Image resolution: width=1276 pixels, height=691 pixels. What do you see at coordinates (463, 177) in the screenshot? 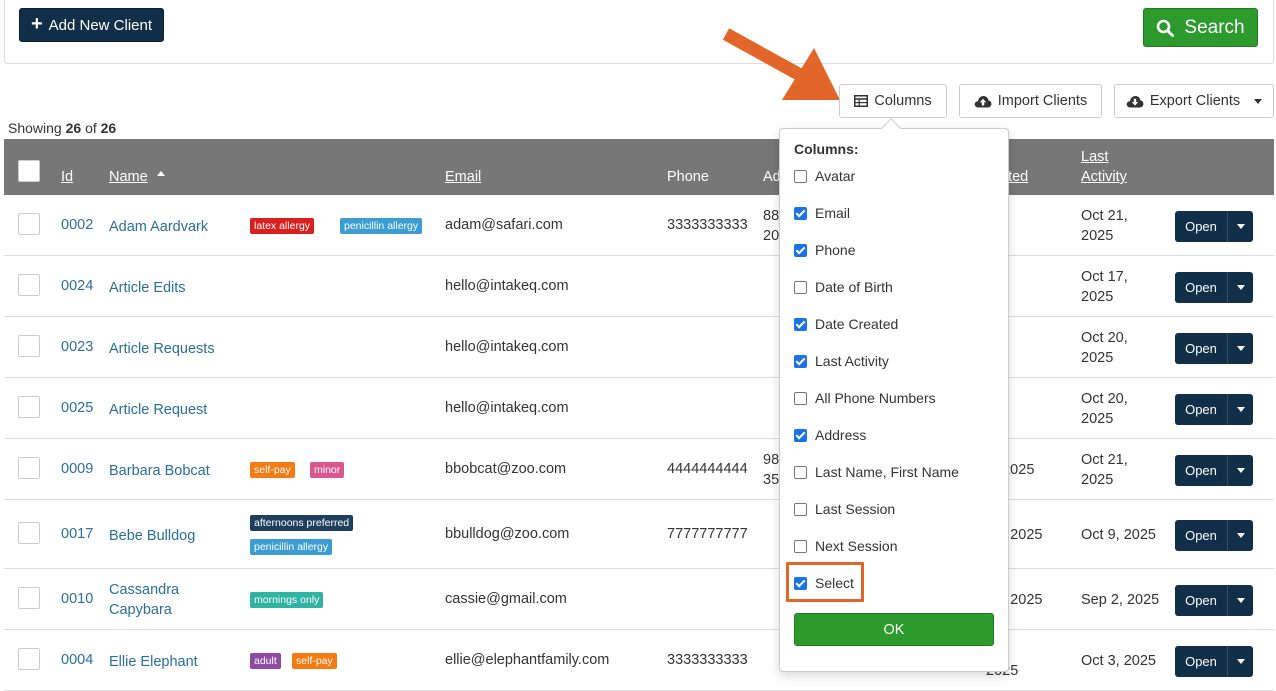
I see `sort-email-header: Email` at bounding box center [463, 177].